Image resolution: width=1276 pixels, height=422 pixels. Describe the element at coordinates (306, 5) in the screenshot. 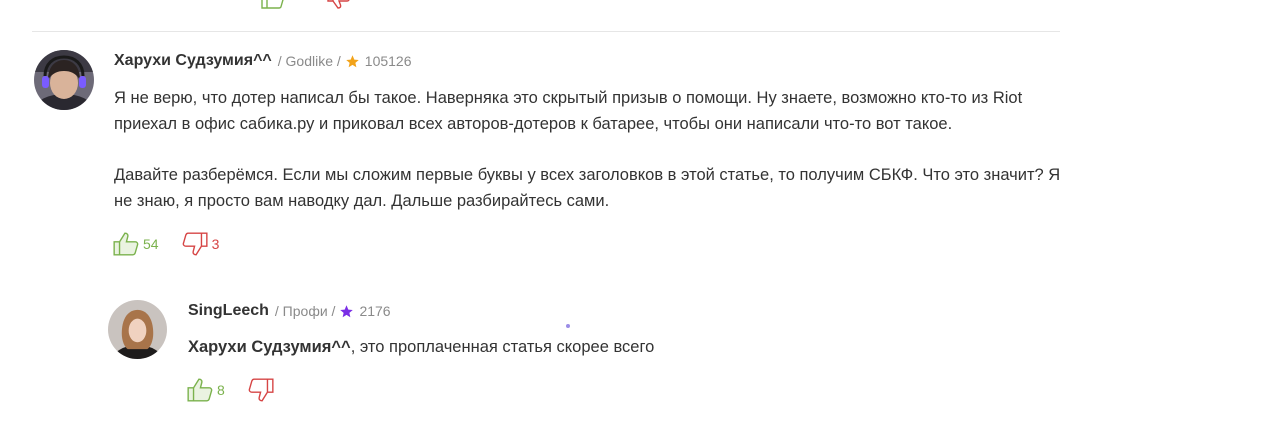

I see `previous-comment-votes` at that location.